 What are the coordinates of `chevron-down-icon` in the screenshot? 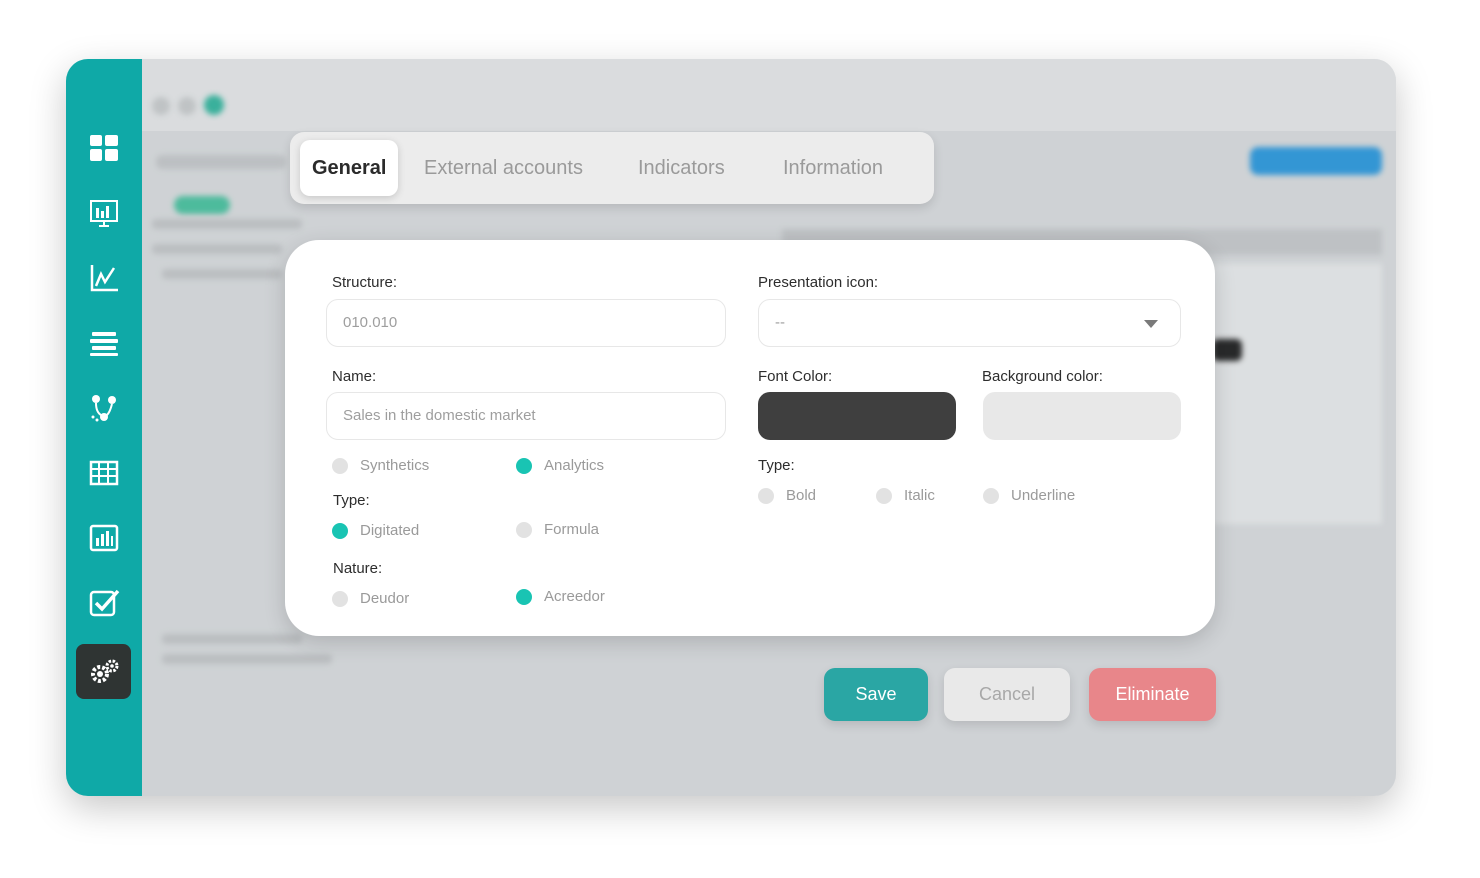 It's located at (1151, 324).